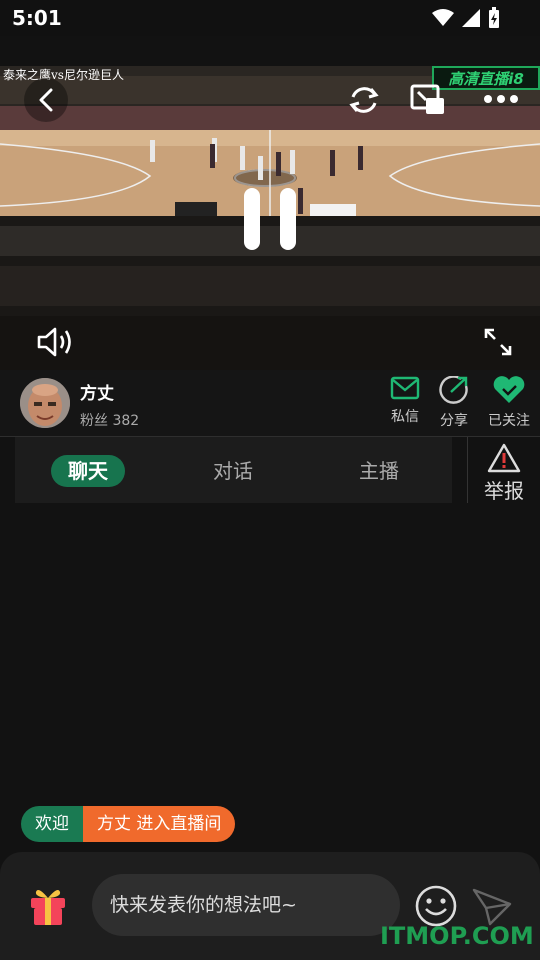 The height and width of the screenshot is (960, 540). I want to click on chevron-left-icon, so click(46, 100).